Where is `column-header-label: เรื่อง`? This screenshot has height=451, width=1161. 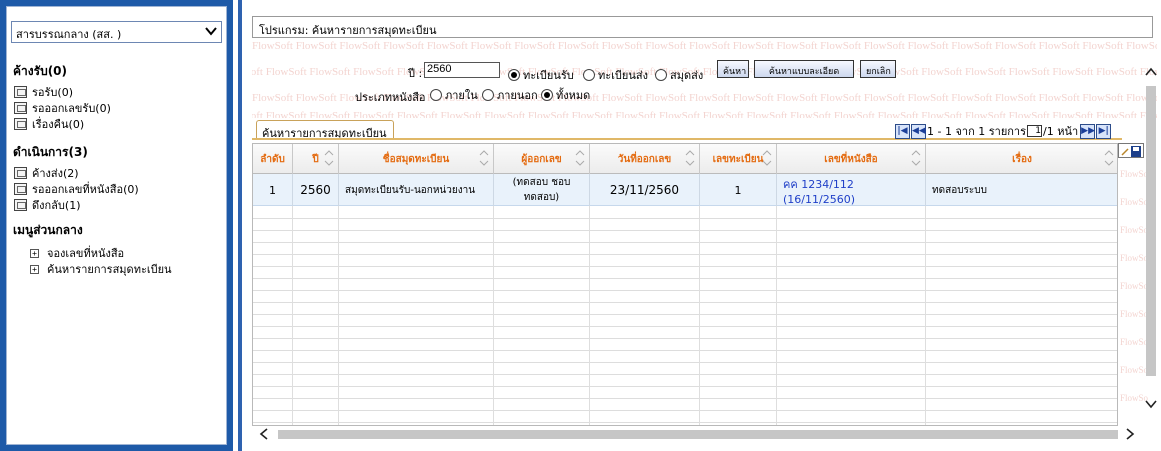
column-header-label: เรื่อง is located at coordinates (1022, 159).